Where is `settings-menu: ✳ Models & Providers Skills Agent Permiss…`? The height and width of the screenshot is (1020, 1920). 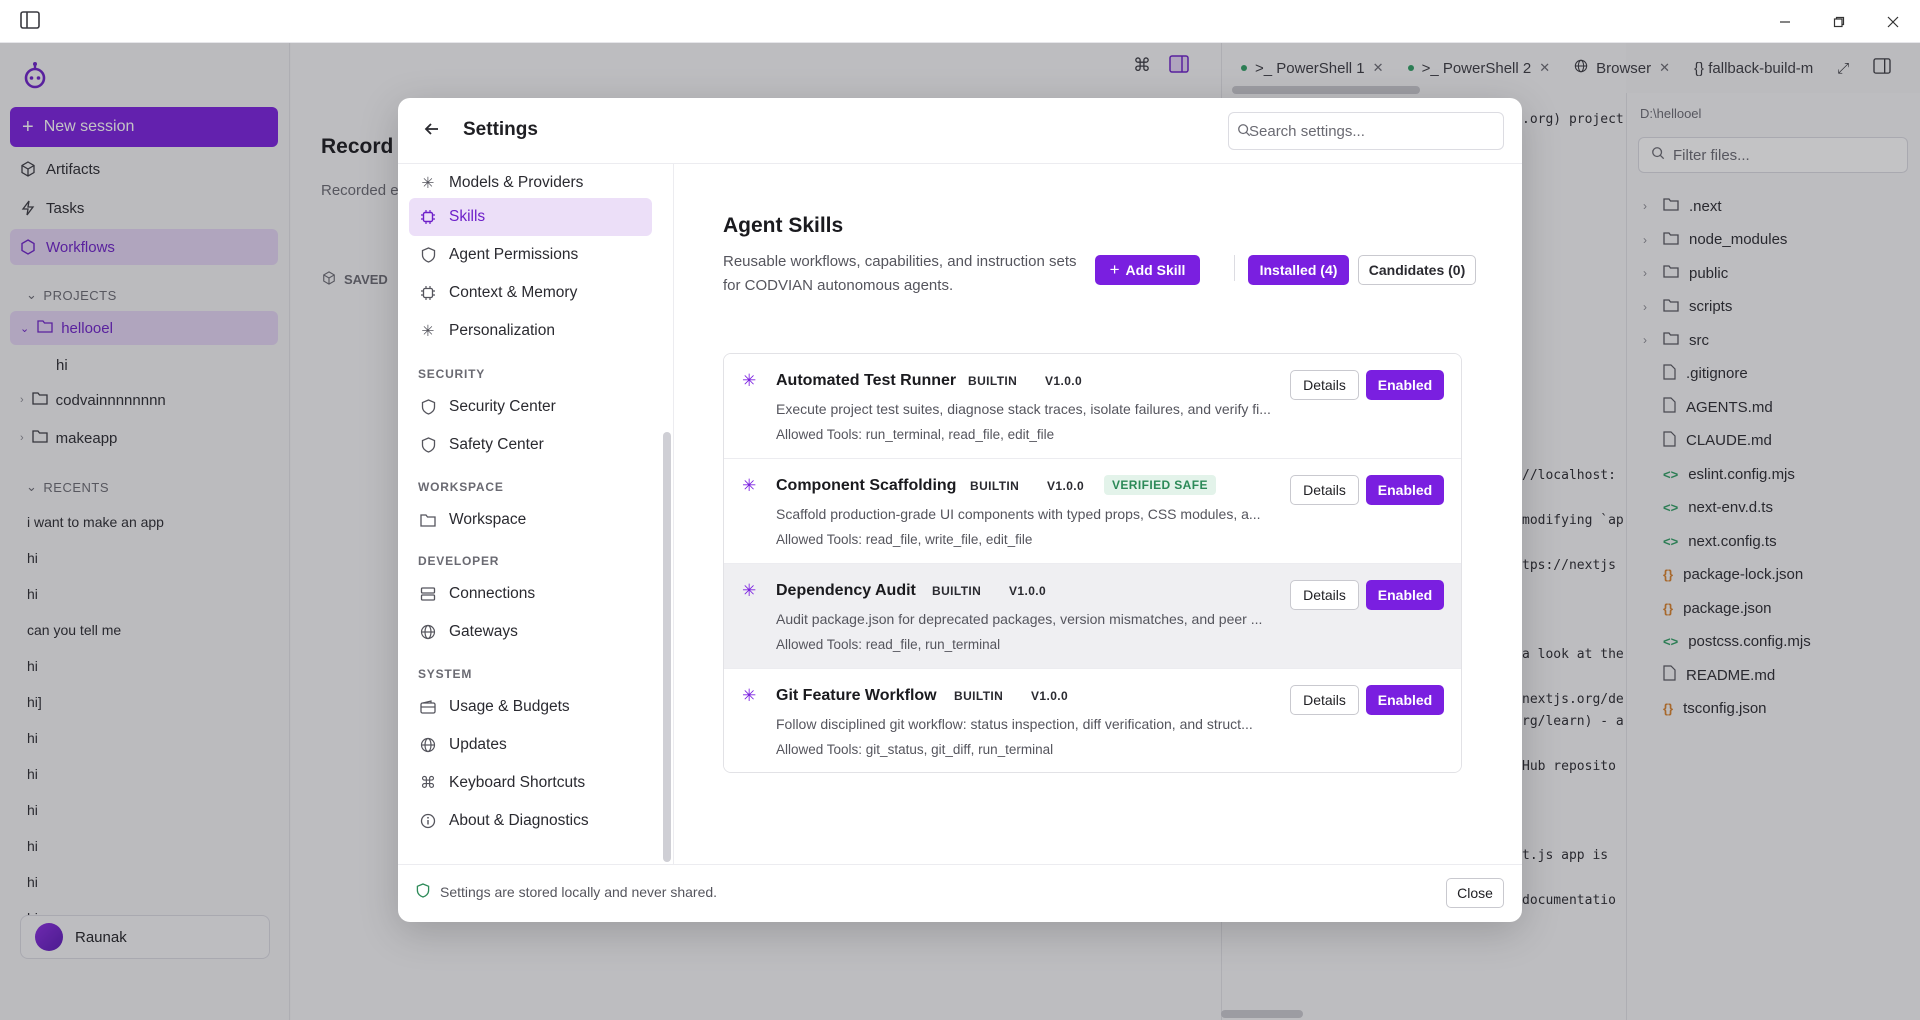
settings-menu: ✳ Models & Providers Skills Agent Permiss… is located at coordinates (536, 514).